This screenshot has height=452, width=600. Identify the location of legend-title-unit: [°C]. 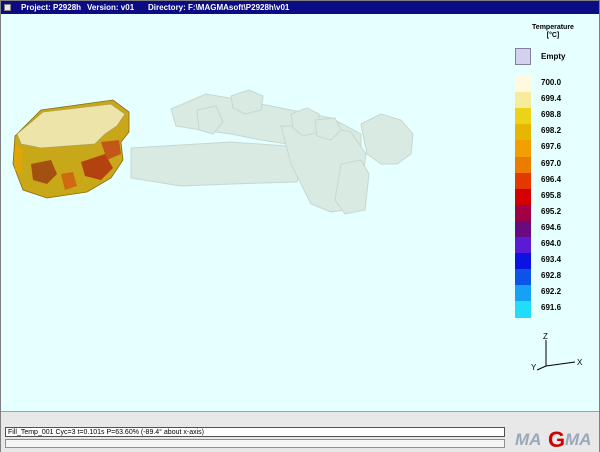
(553, 35).